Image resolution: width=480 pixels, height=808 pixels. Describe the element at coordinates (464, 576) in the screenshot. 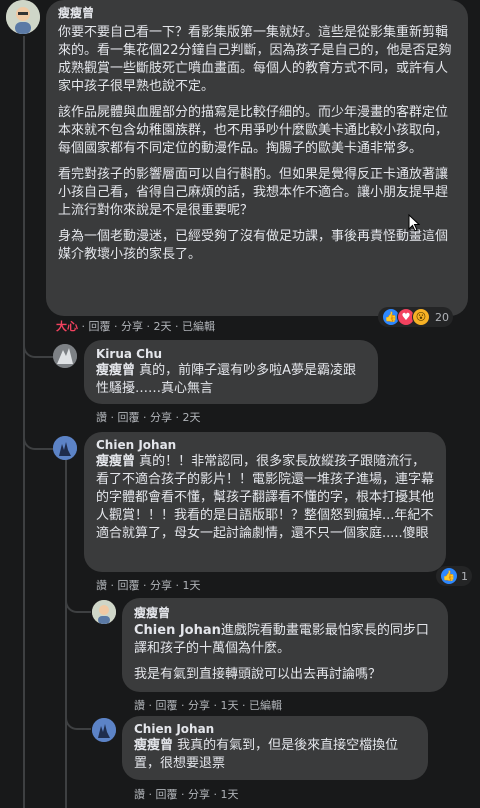

I see `reaction-count: 1` at that location.